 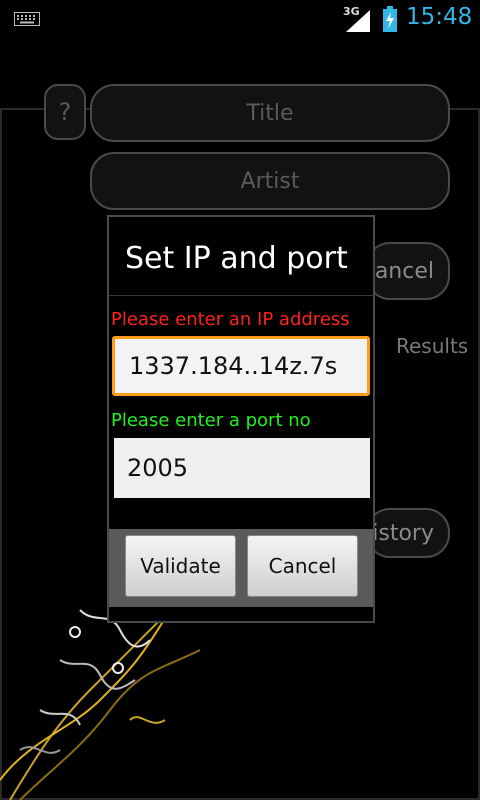 What do you see at coordinates (211, 420) in the screenshot?
I see `port-number-label: Please enter a port no` at bounding box center [211, 420].